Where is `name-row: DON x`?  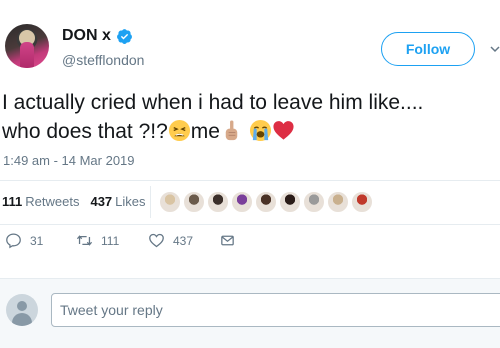
name-row: DON x is located at coordinates (97, 36).